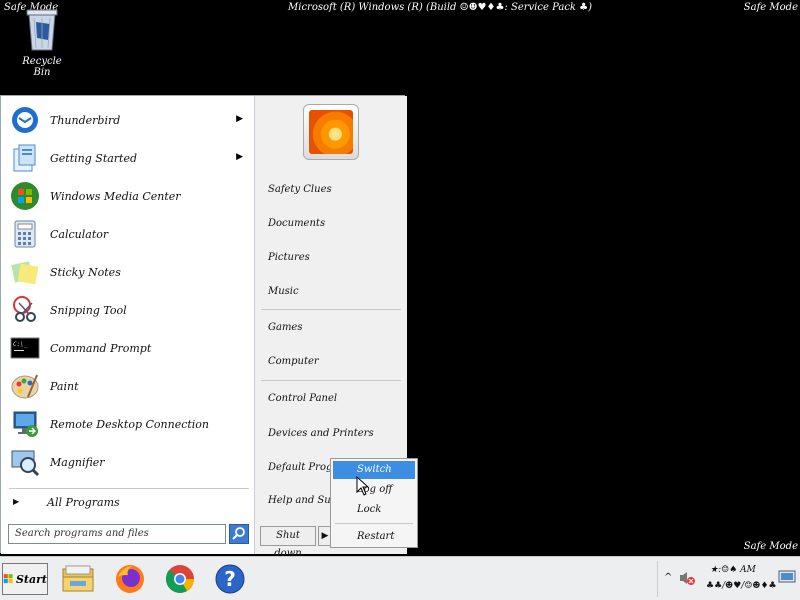  Describe the element at coordinates (300, 189) in the screenshot. I see `link-user-folder: Safety Clues` at that location.